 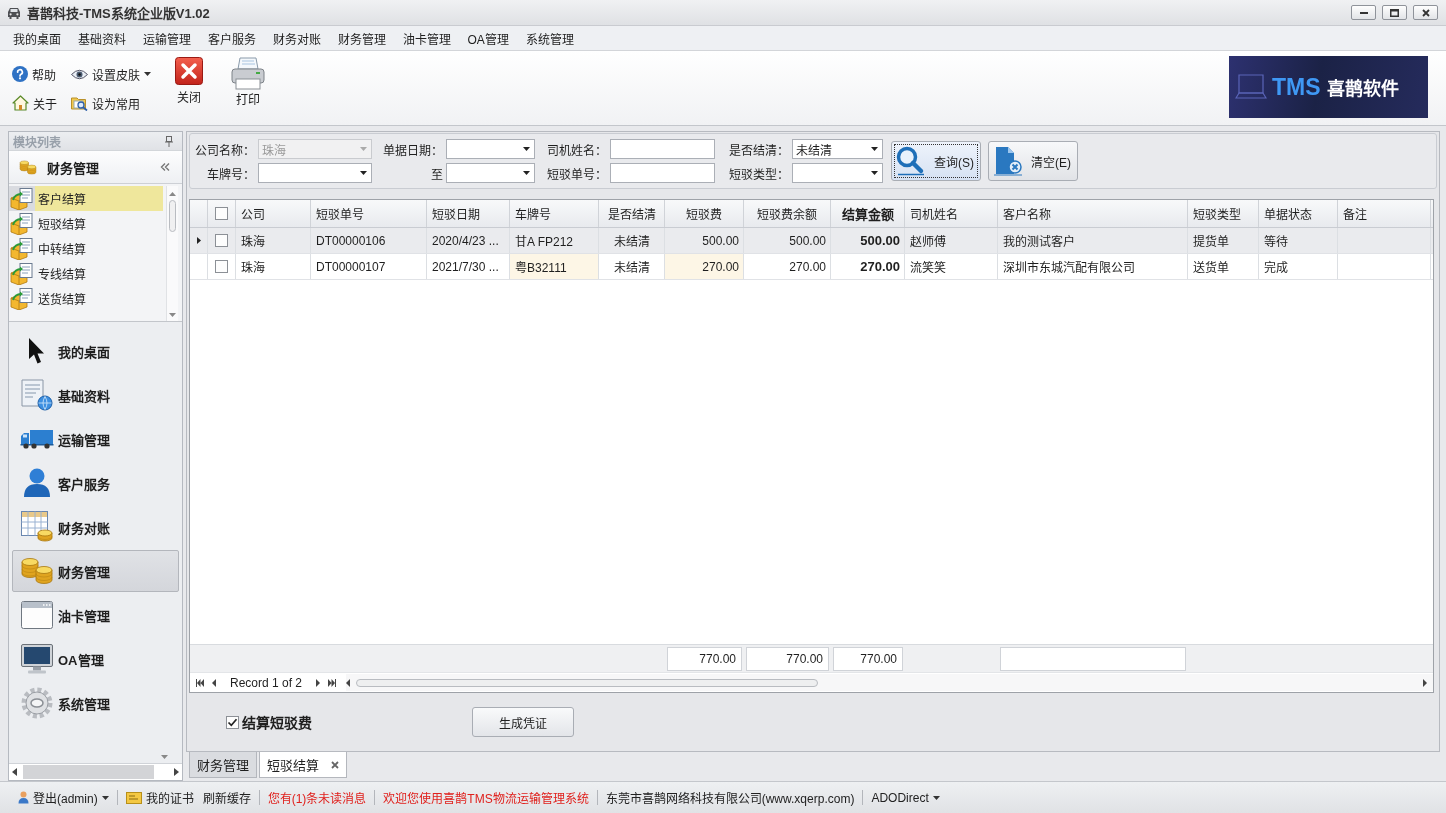 I want to click on generate-button: 生成凭证, so click(x=523, y=722).